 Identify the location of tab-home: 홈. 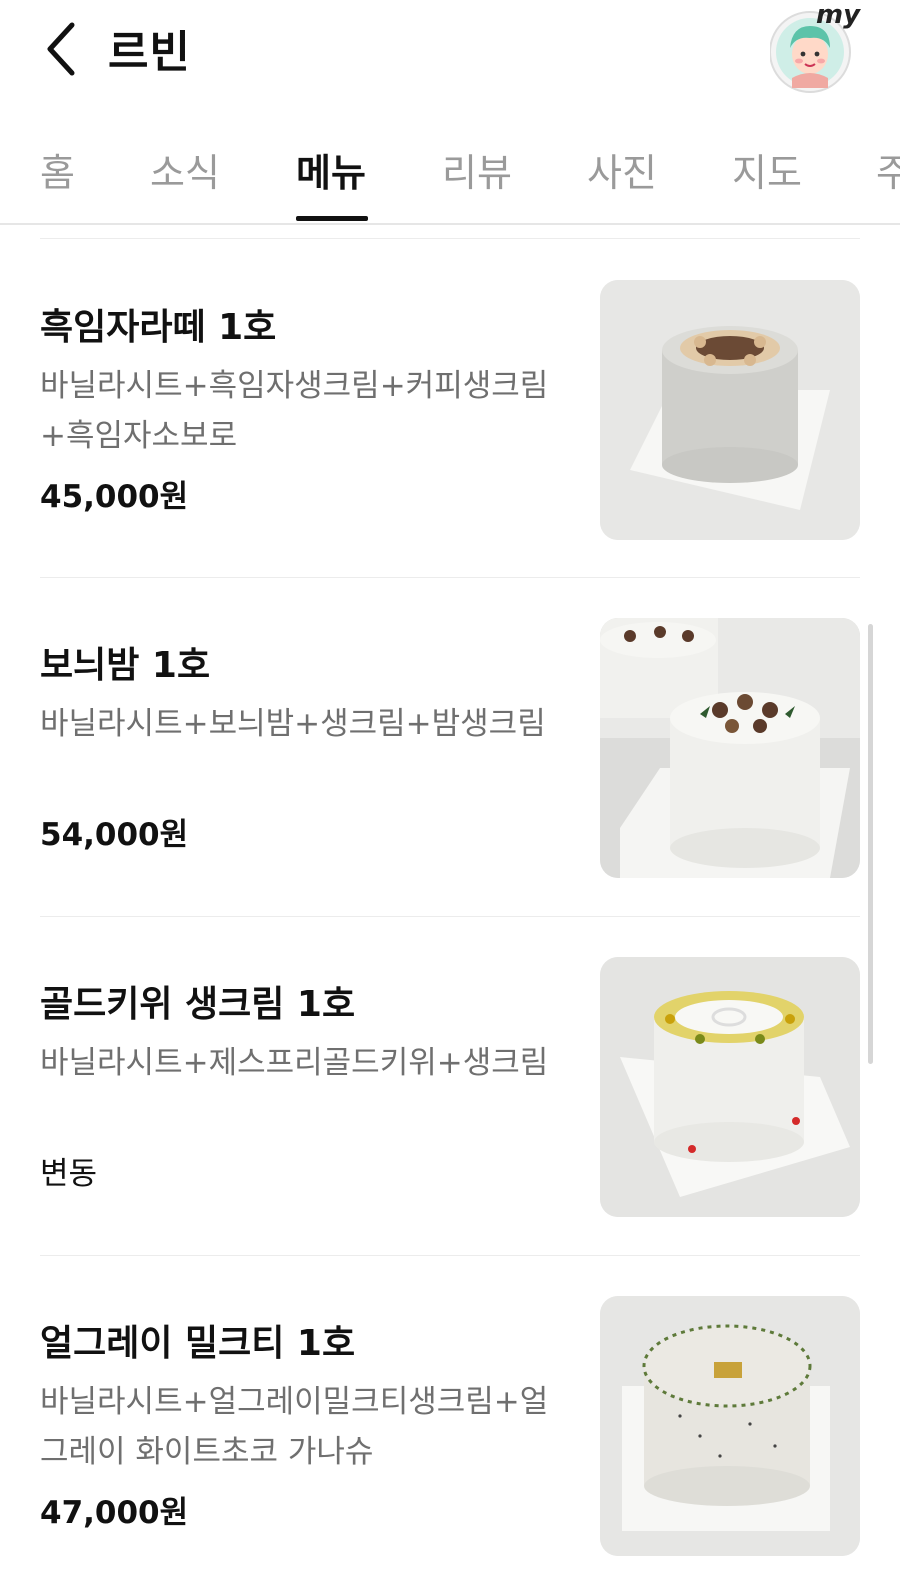
(57, 169).